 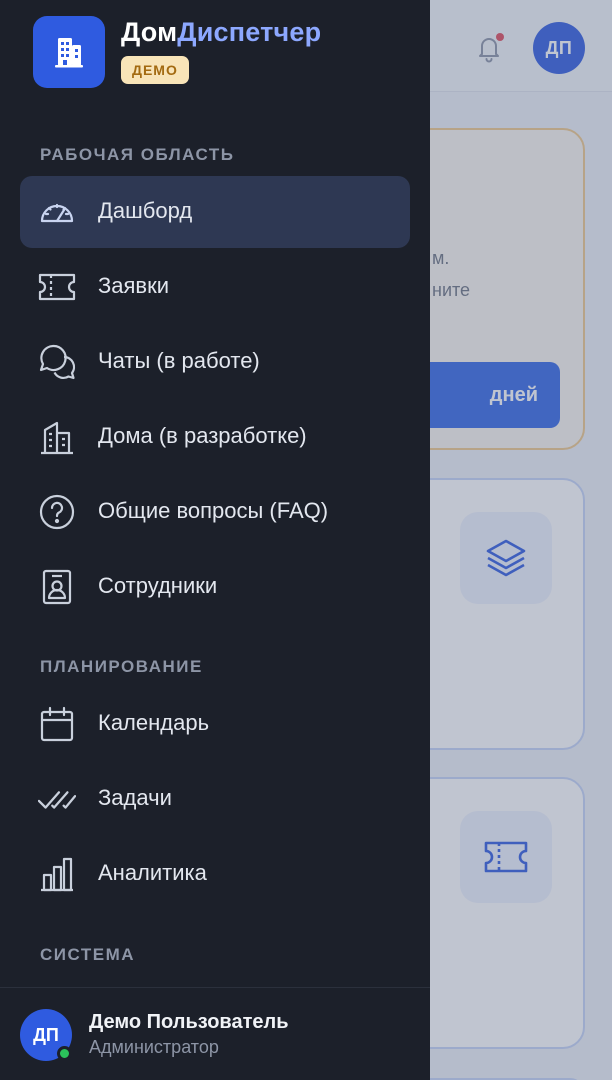 I want to click on nav-label: Сотрудники, so click(x=158, y=585).